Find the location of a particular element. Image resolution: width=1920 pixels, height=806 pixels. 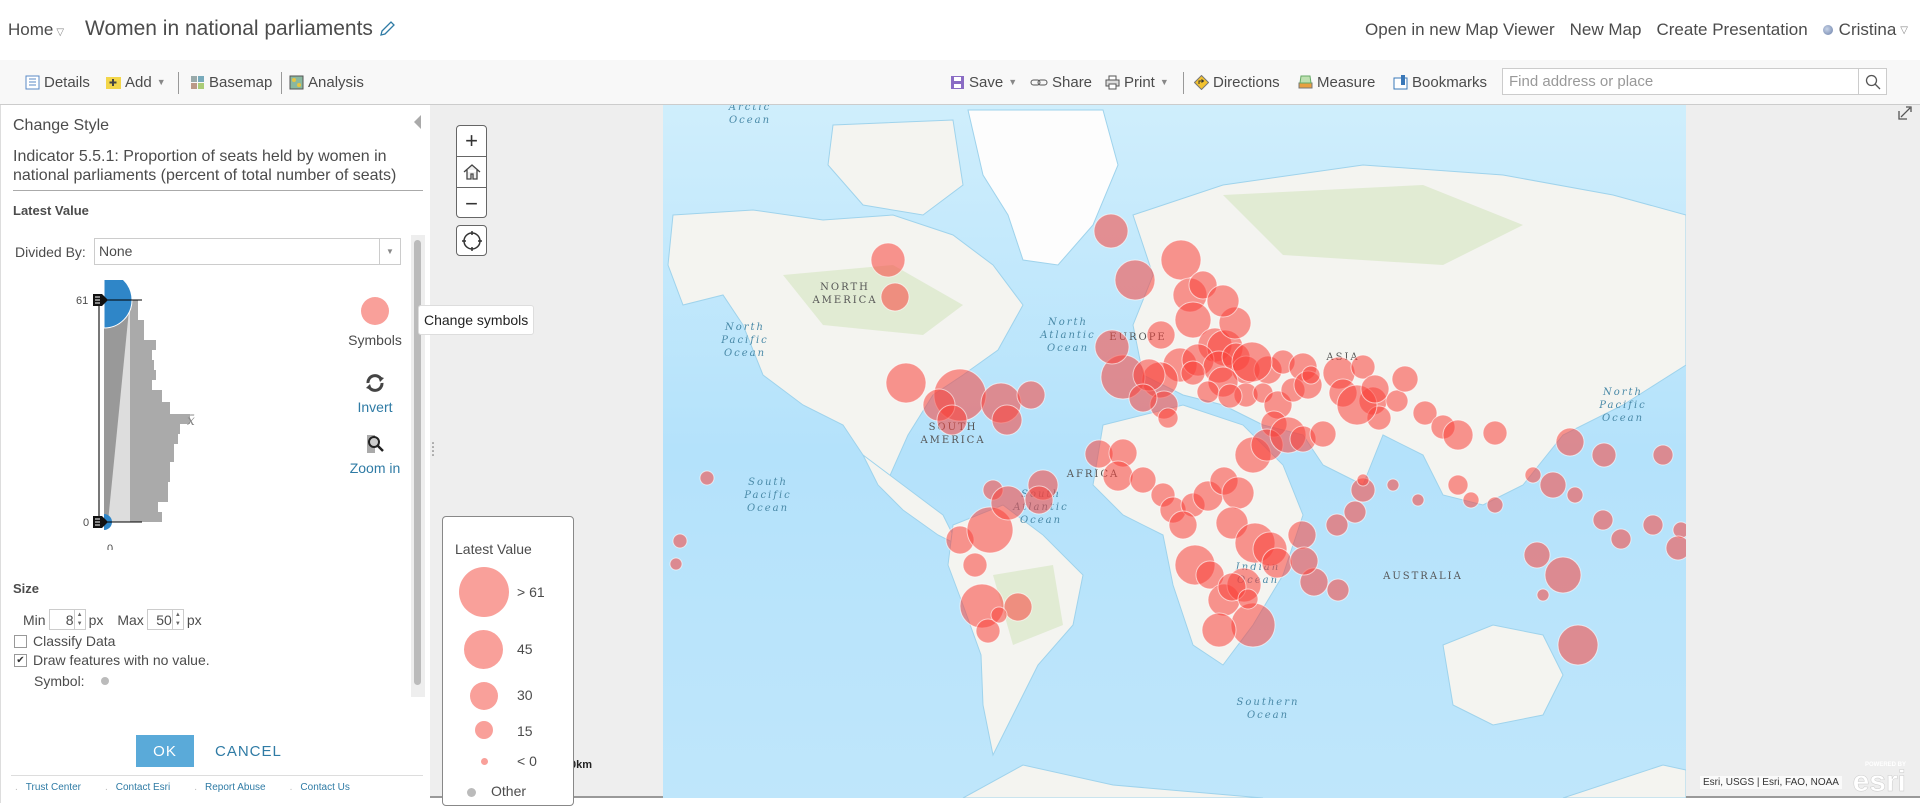

trust-center-link: Trust Center is located at coordinates (48, 787).